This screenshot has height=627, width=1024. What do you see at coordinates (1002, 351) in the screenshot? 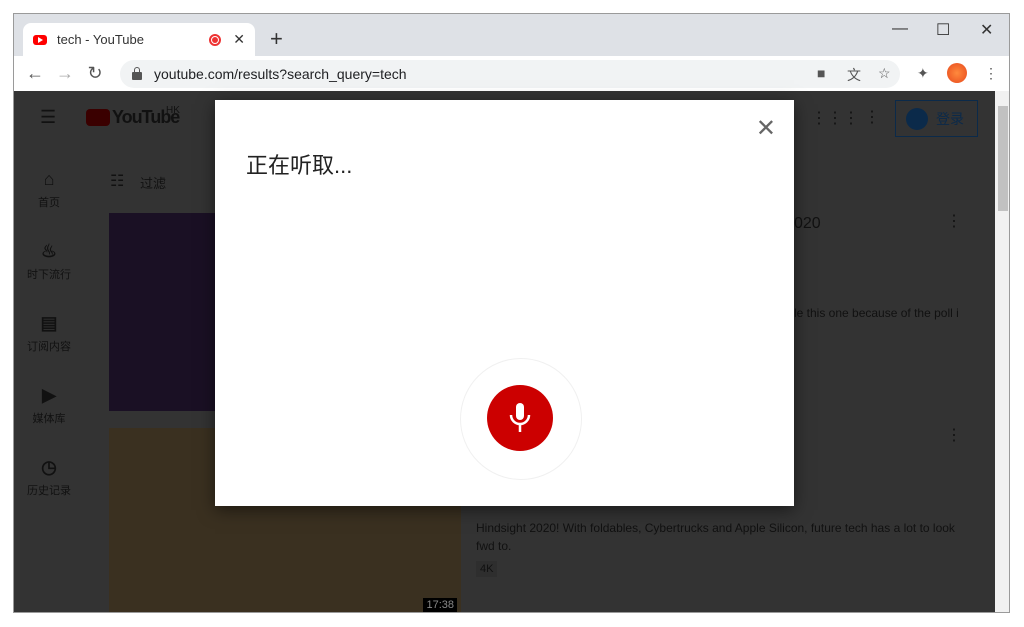
I see `scrollbar` at bounding box center [1002, 351].